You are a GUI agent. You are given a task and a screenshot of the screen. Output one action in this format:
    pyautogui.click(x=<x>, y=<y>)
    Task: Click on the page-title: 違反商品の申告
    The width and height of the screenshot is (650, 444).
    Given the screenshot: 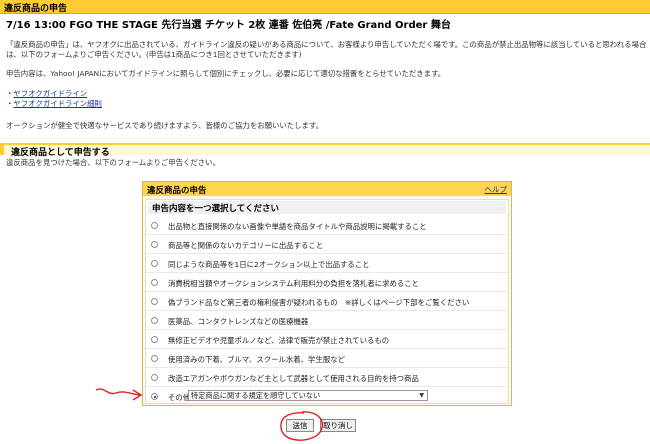 What is the action you would take?
    pyautogui.click(x=36, y=9)
    